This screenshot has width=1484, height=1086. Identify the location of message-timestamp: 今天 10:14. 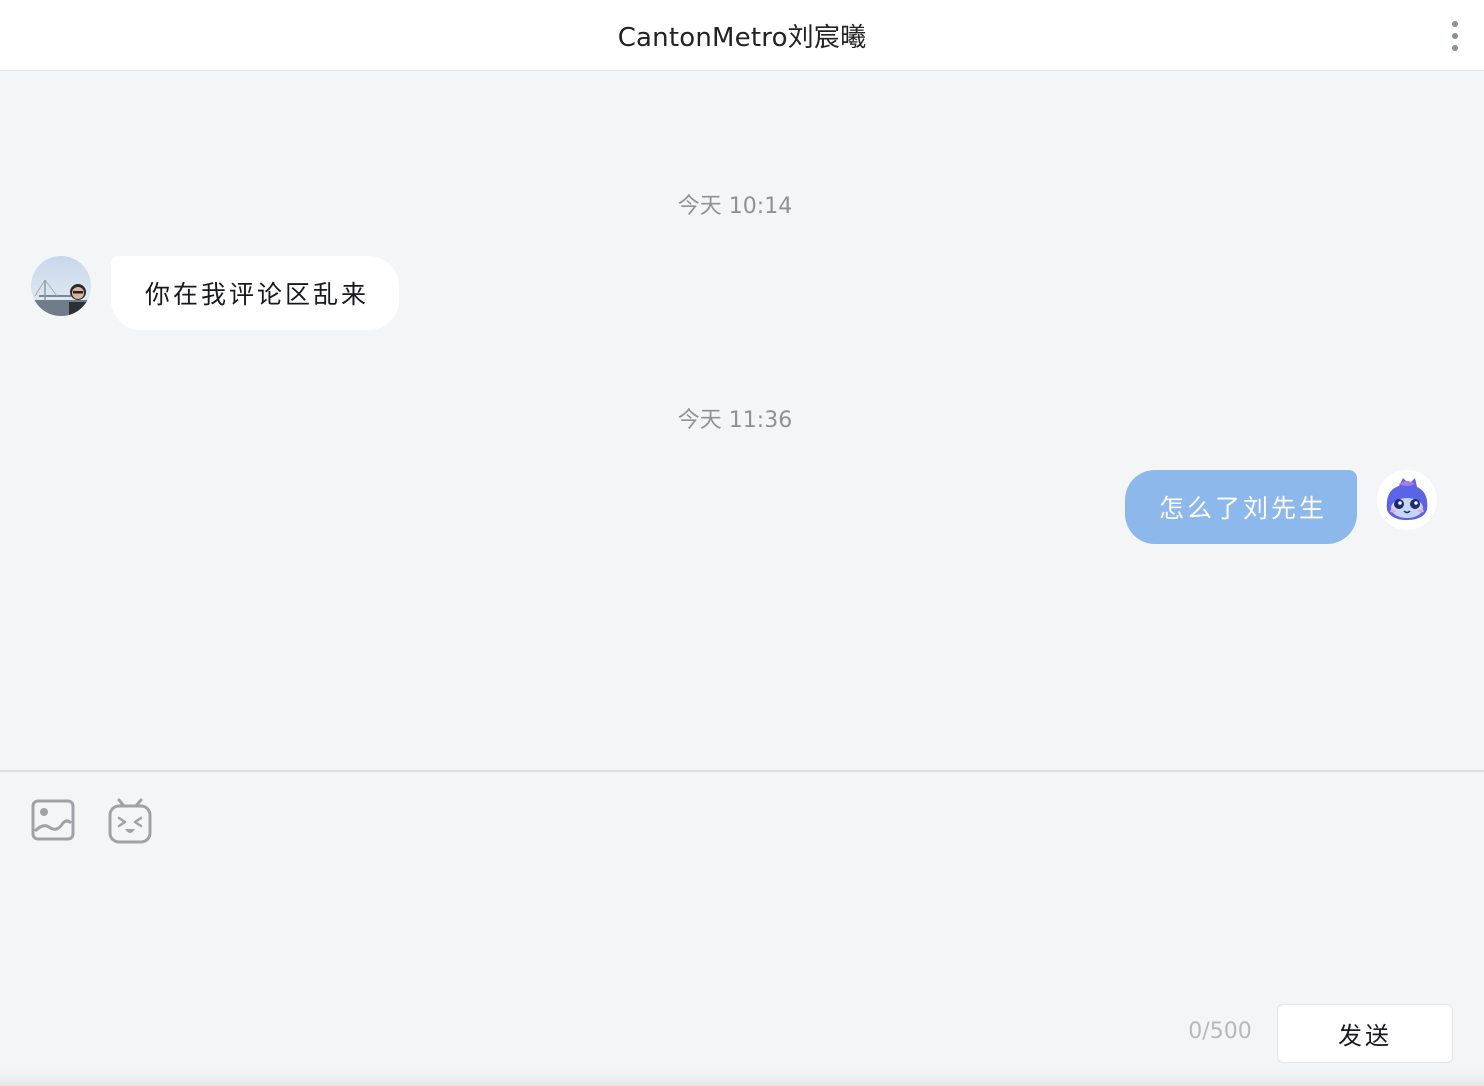
(735, 206).